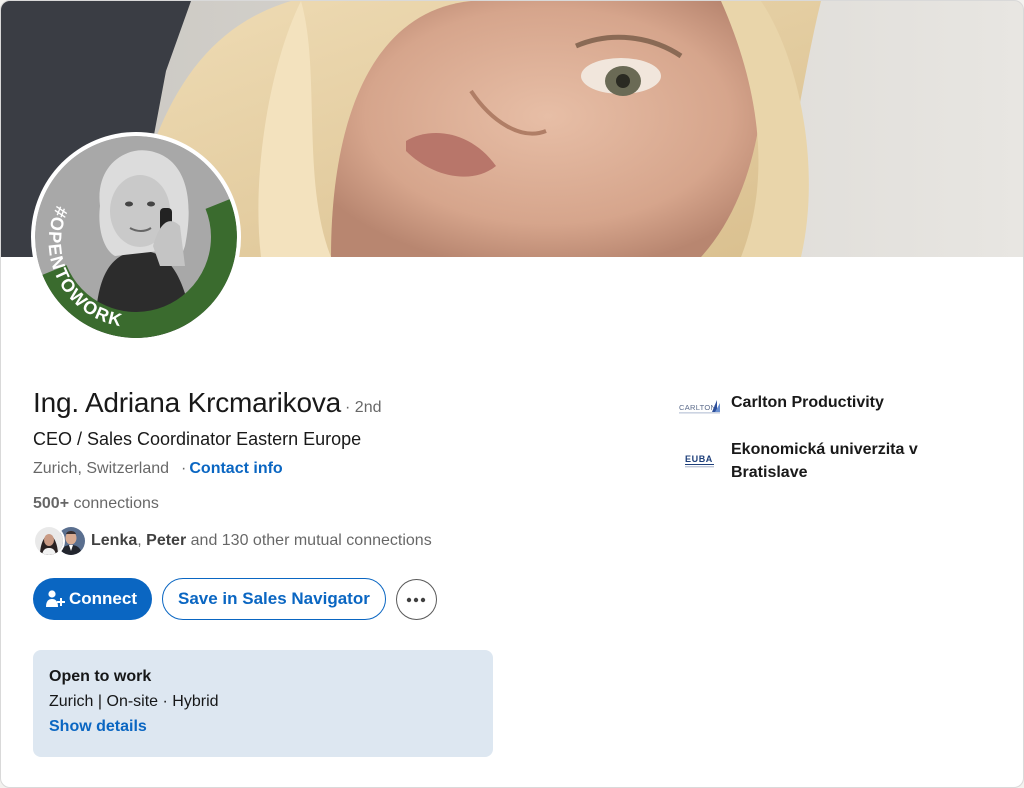  I want to click on connection-degree: · 2nd, so click(363, 407).